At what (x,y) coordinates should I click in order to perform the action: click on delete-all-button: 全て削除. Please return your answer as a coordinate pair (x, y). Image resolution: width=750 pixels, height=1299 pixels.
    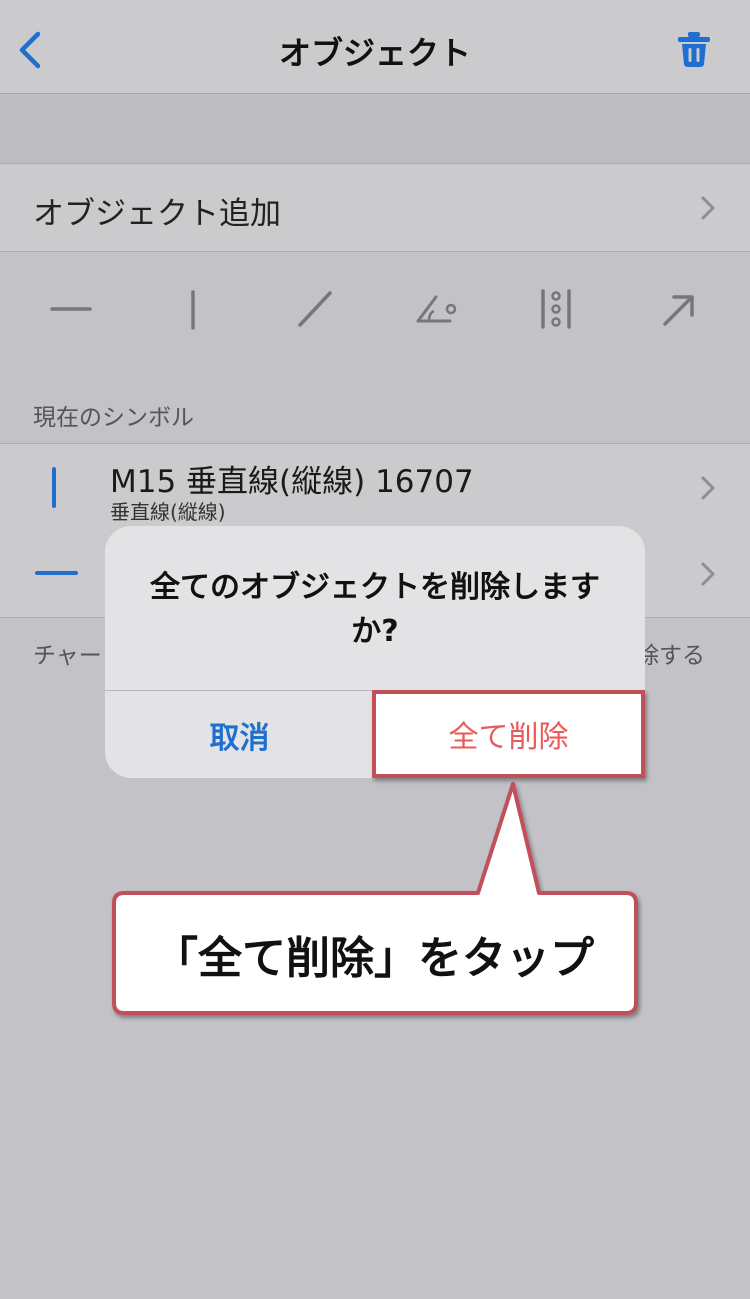
    Looking at the image, I should click on (508, 734).